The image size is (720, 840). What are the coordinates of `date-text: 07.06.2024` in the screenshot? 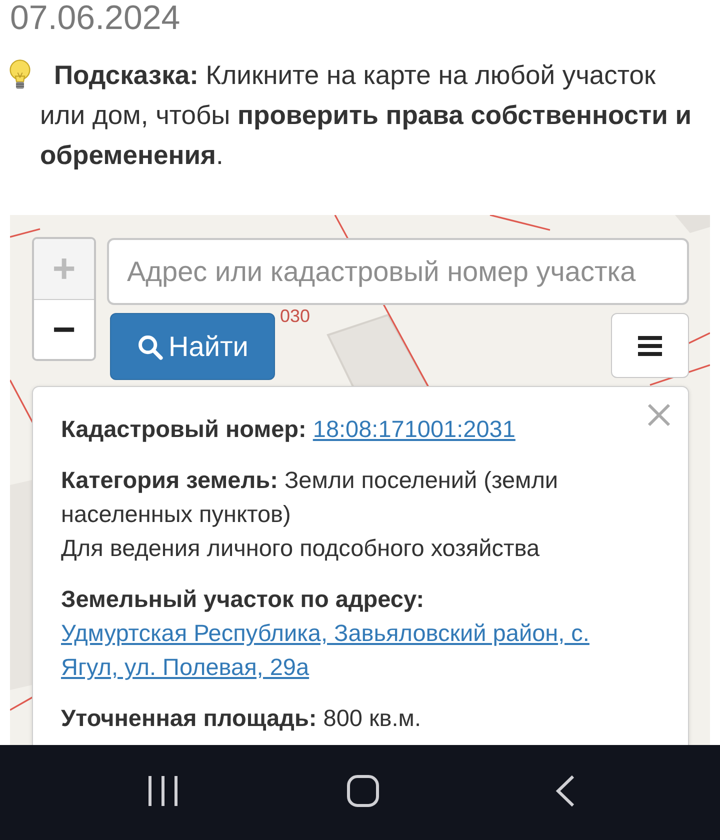 It's located at (95, 18).